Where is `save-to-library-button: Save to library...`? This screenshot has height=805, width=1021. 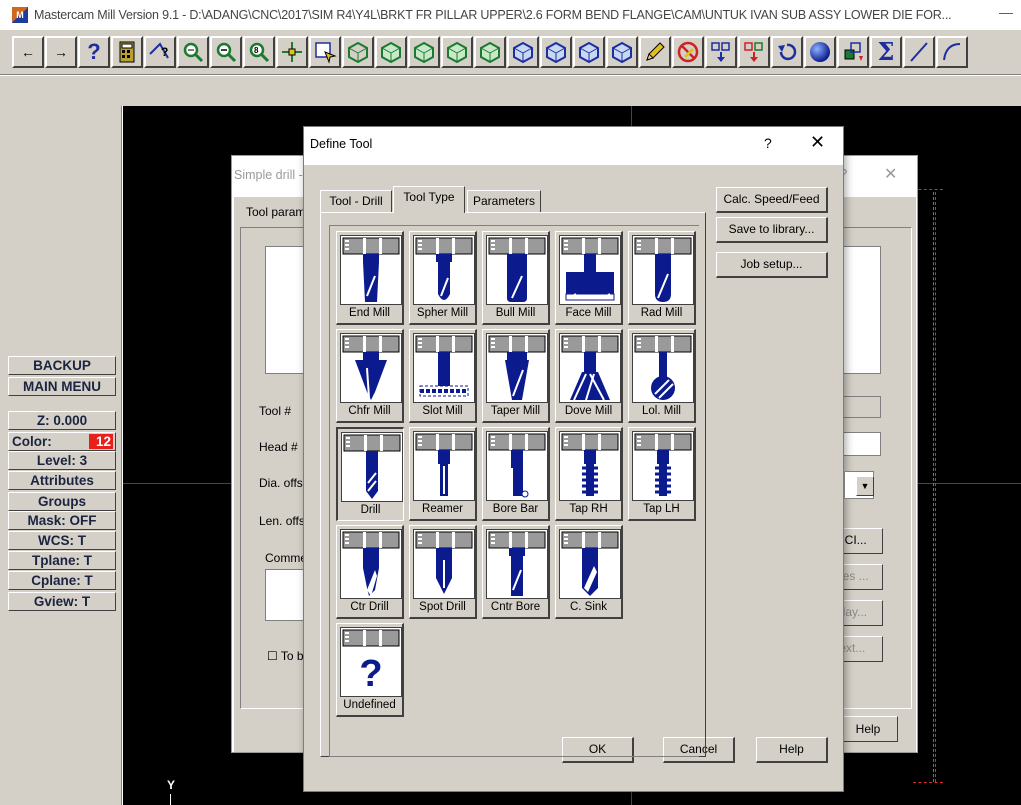 save-to-library-button: Save to library... is located at coordinates (772, 230).